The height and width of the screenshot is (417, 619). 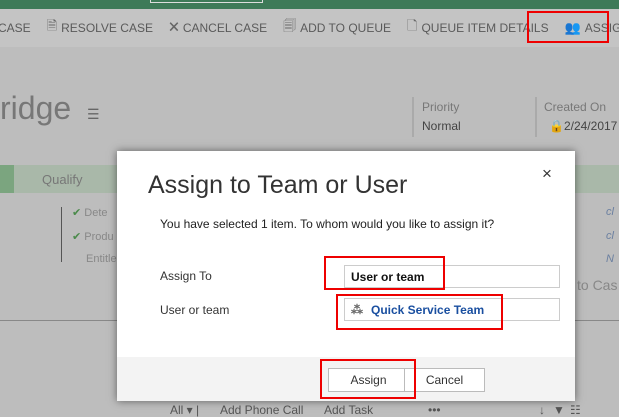 I want to click on queue-details-icon: 🗋, so click(x=412, y=25).